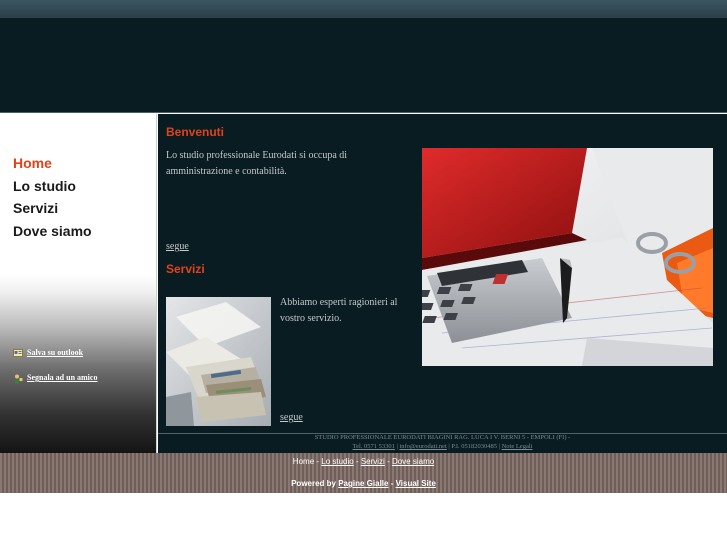  Describe the element at coordinates (291, 417) in the screenshot. I see `services-more-link: segue` at that location.